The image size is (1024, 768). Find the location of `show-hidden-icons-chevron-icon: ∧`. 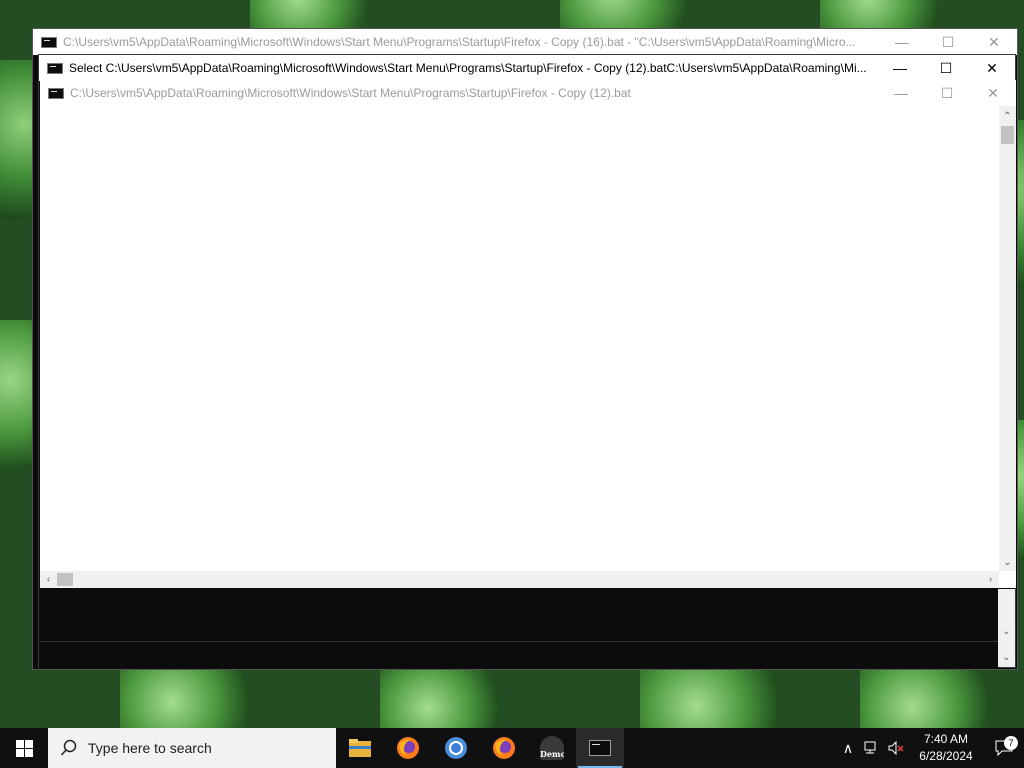

show-hidden-icons-chevron-icon: ∧ is located at coordinates (848, 748).